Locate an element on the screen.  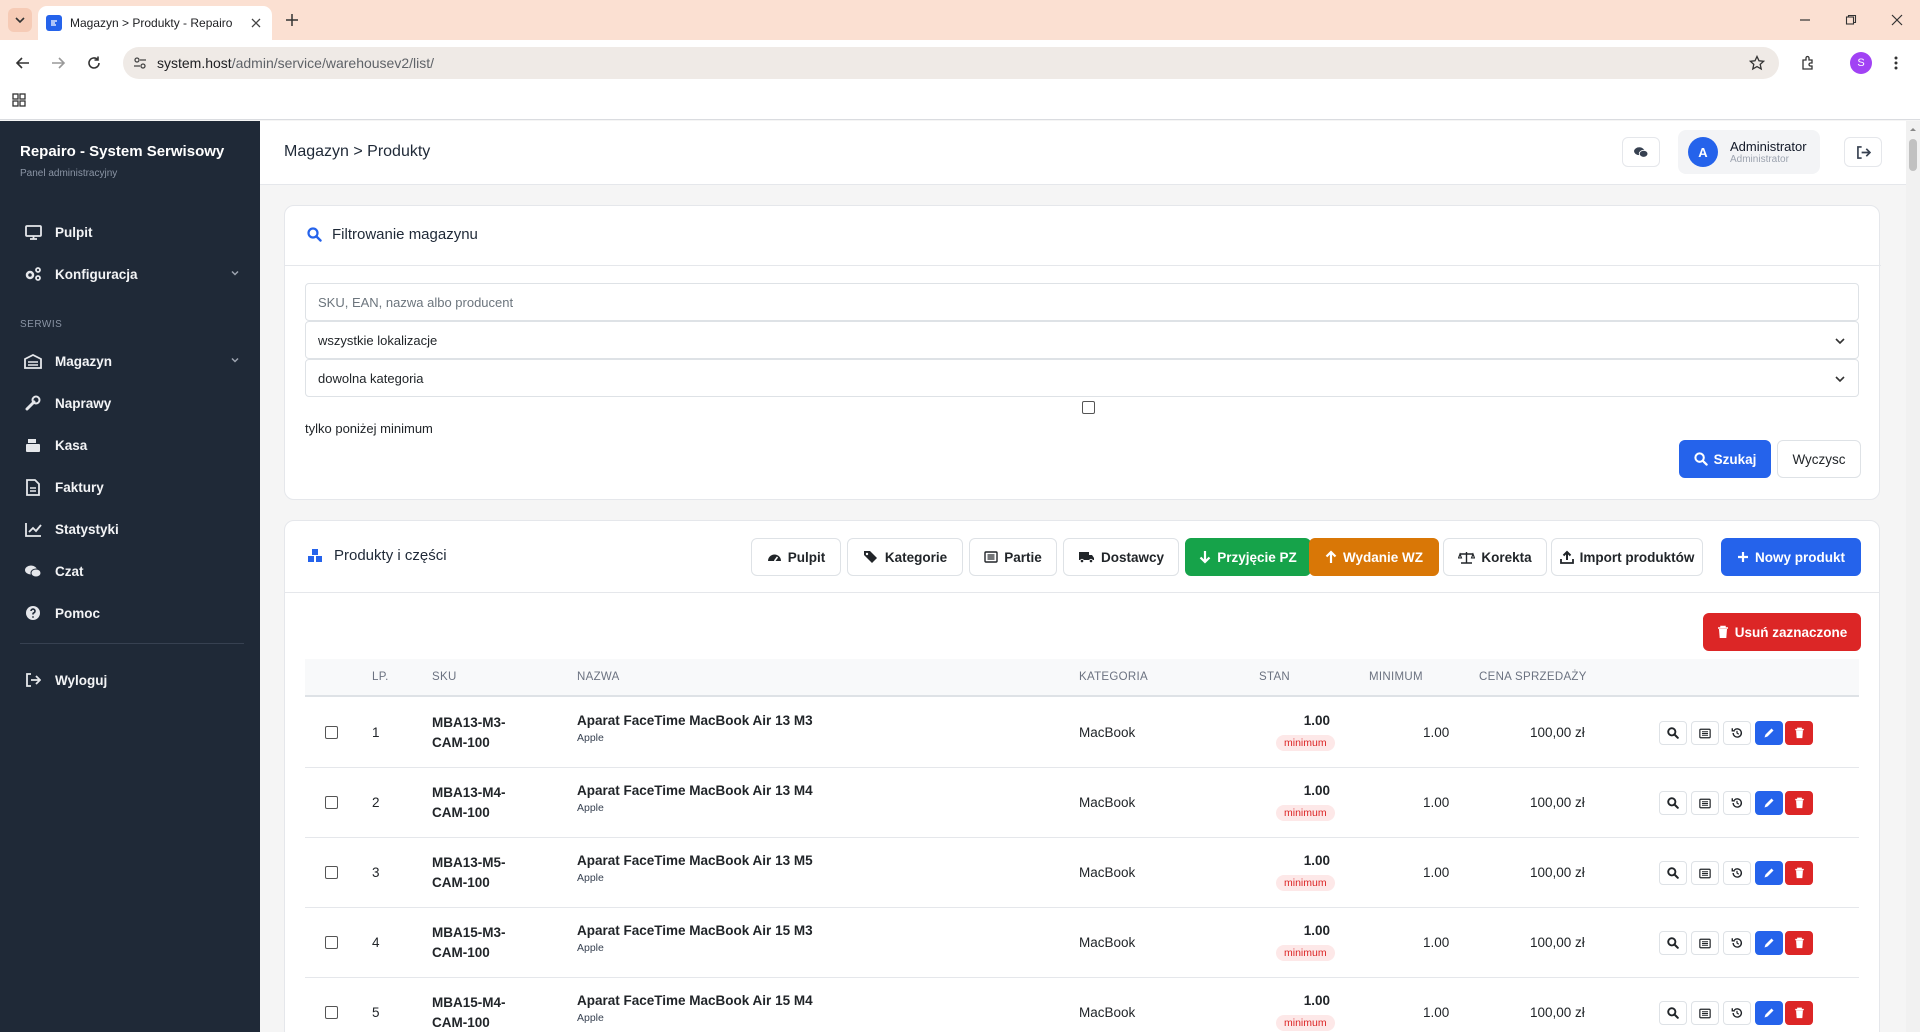
question-icon is located at coordinates (33, 613).